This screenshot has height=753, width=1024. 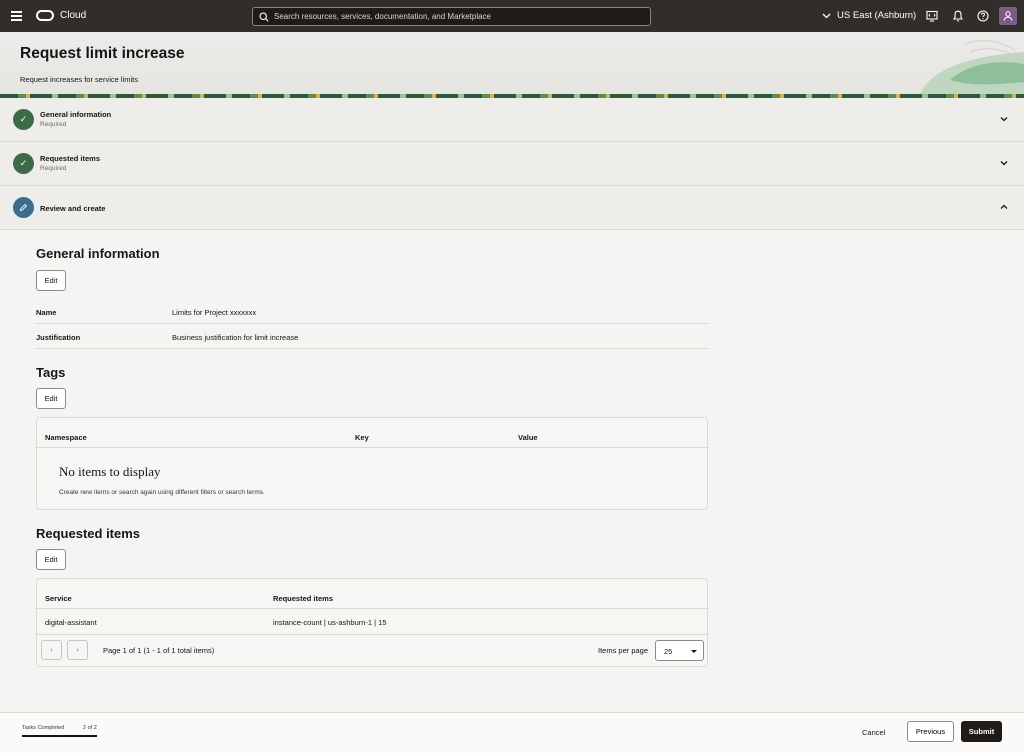 What do you see at coordinates (88, 533) in the screenshot?
I see `section-heading-requested-items: Requested items` at bounding box center [88, 533].